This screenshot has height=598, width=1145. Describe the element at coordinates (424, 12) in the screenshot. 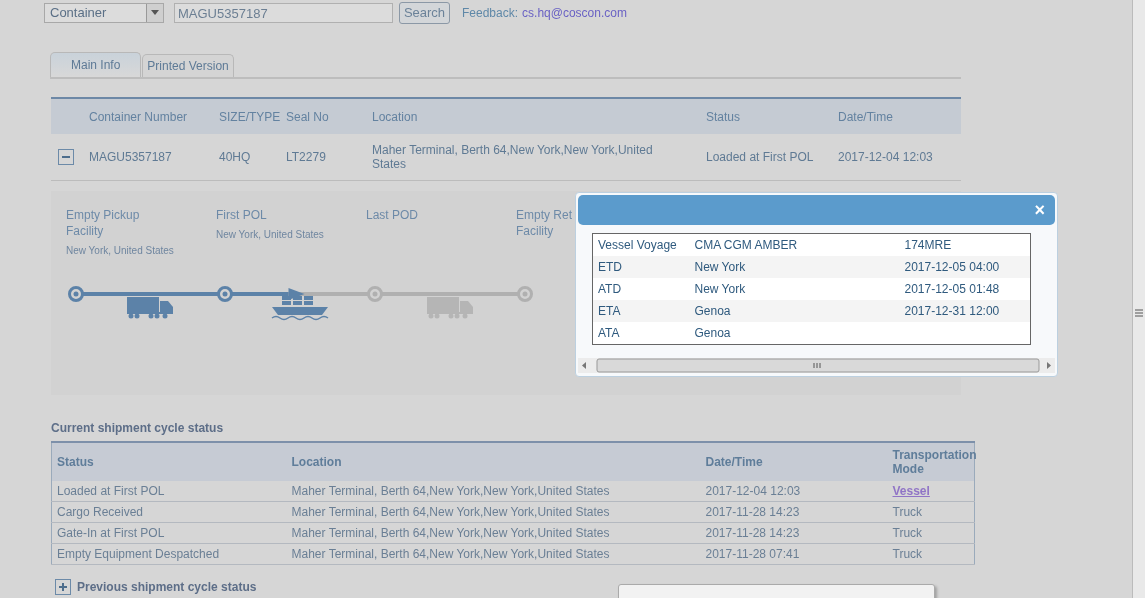

I see `search-button: Search` at that location.